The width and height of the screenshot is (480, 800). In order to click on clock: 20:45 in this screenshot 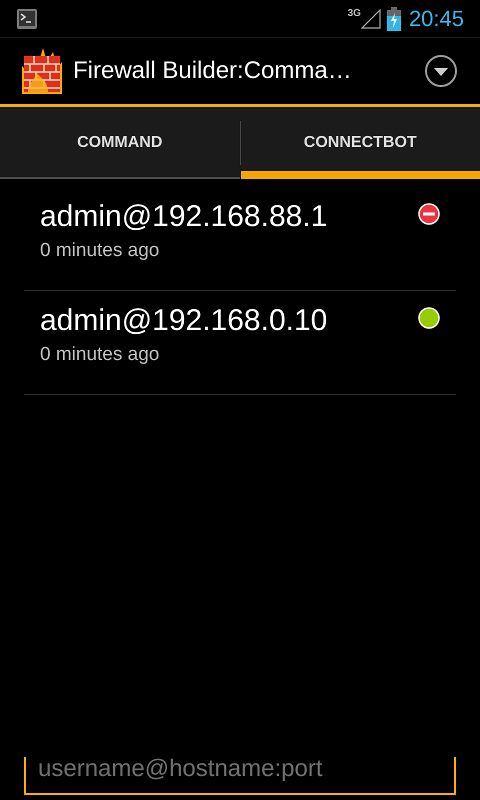, I will do `click(436, 19)`.